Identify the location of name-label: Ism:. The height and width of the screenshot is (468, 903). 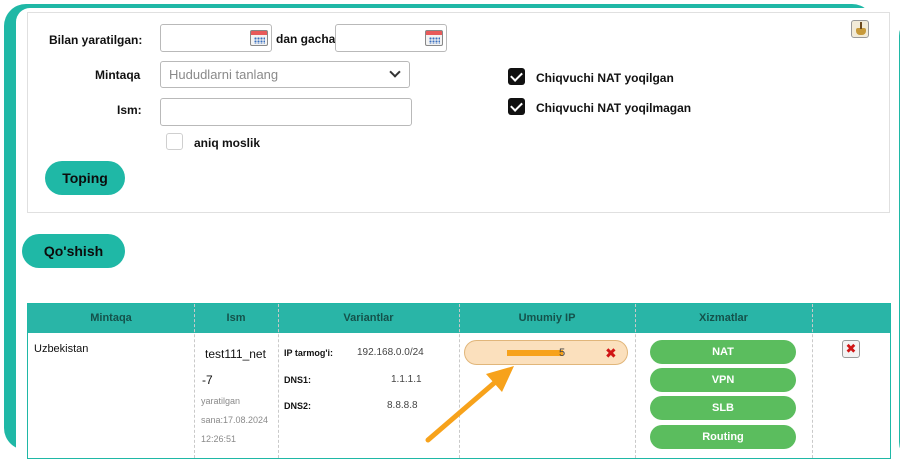
(129, 110).